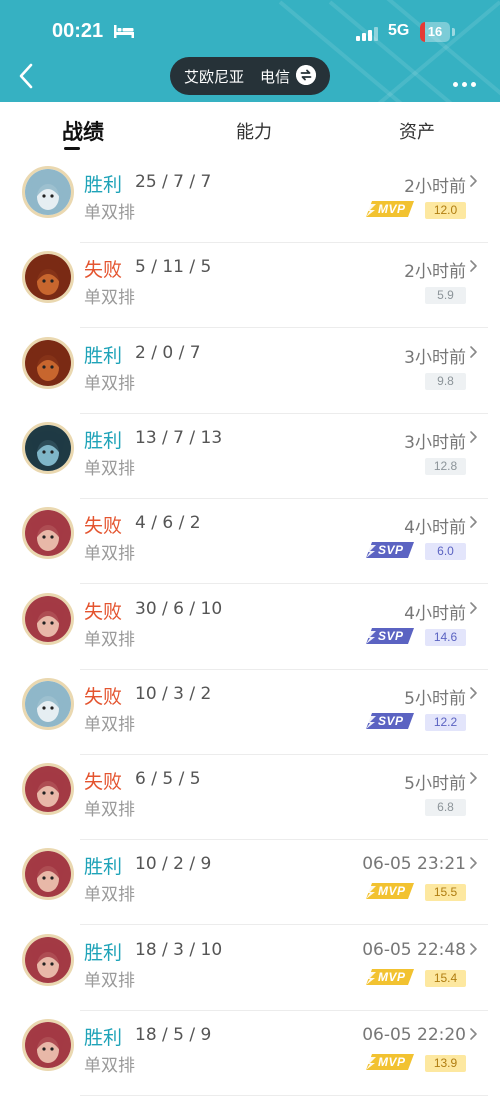 This screenshot has height=1096, width=500. Describe the element at coordinates (414, 864) in the screenshot. I see `match-time: 06-05 23:21` at that location.